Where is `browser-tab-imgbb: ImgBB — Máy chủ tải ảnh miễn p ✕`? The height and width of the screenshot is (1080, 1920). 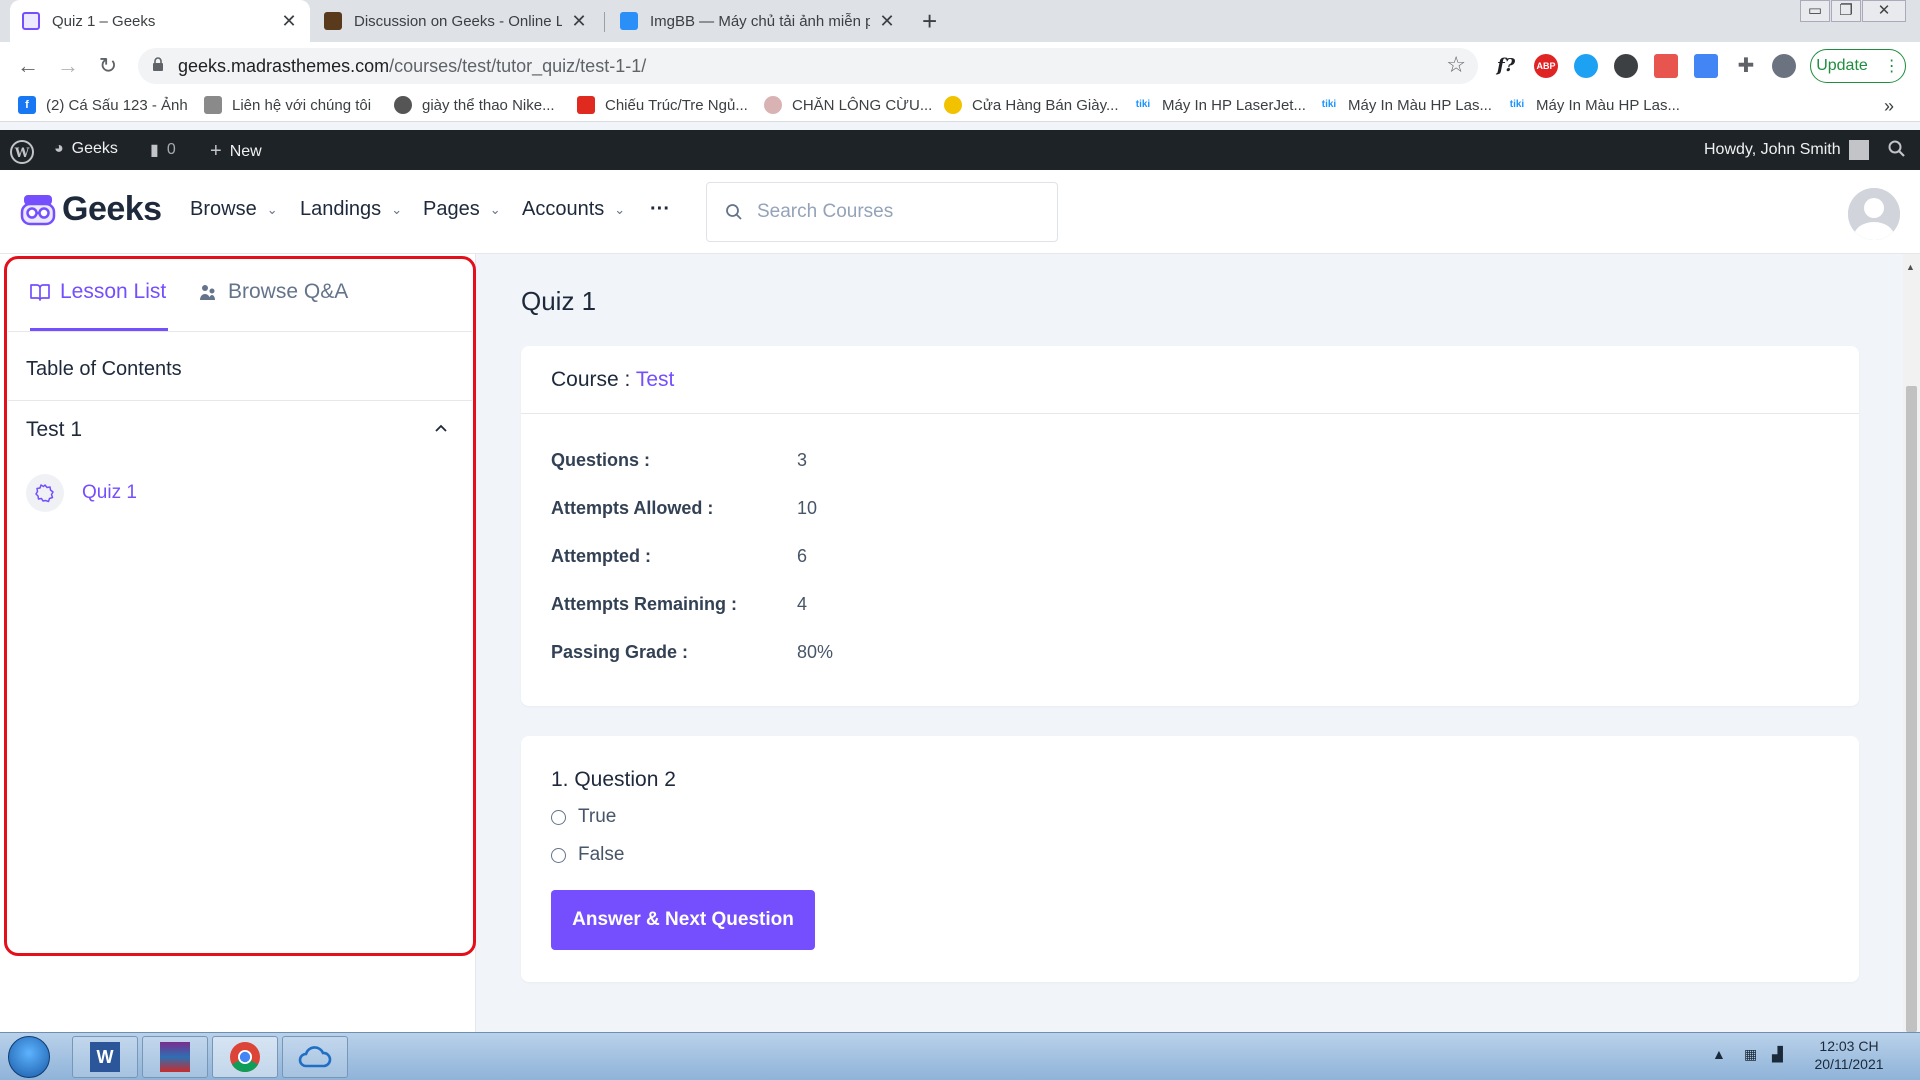
browser-tab-imgbb: ImgBB — Máy chủ tải ảnh miễn p ✕ is located at coordinates (758, 21).